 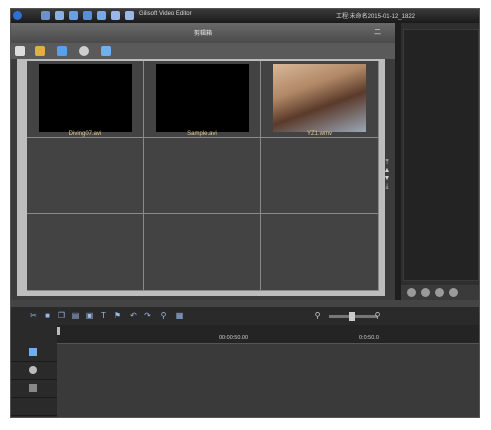 I want to click on zoom-in-icon: ⚲, so click(x=377, y=315).